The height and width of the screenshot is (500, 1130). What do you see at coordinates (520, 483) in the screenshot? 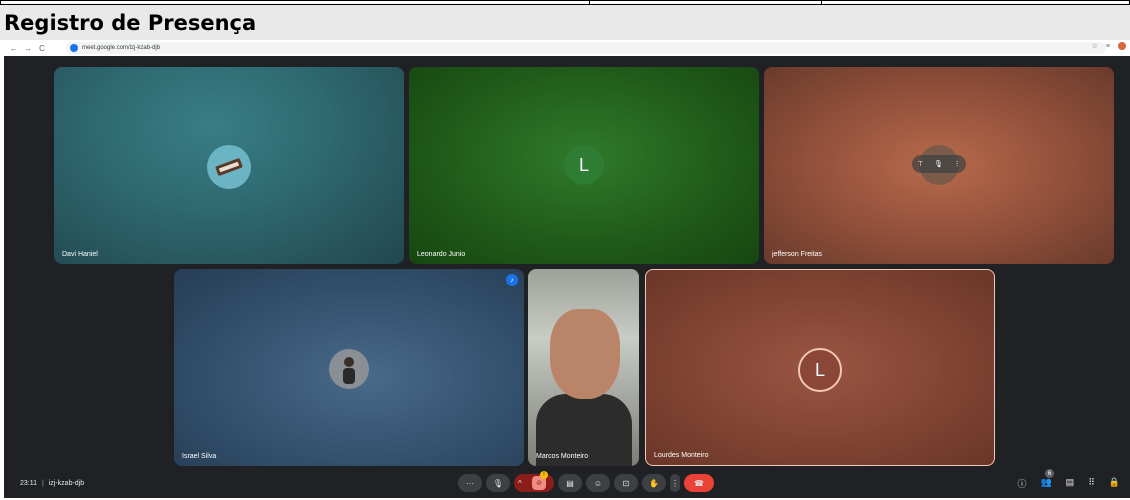
I see `chevron-up-icon: ^` at bounding box center [520, 483].